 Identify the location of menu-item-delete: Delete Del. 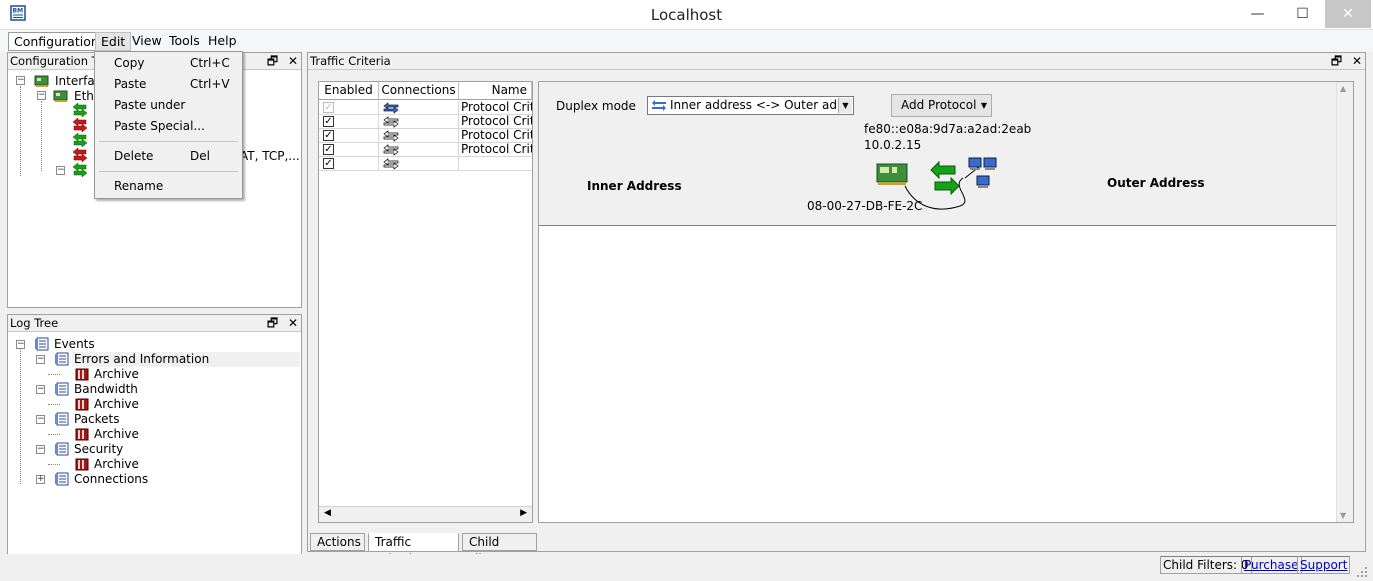
(168, 156).